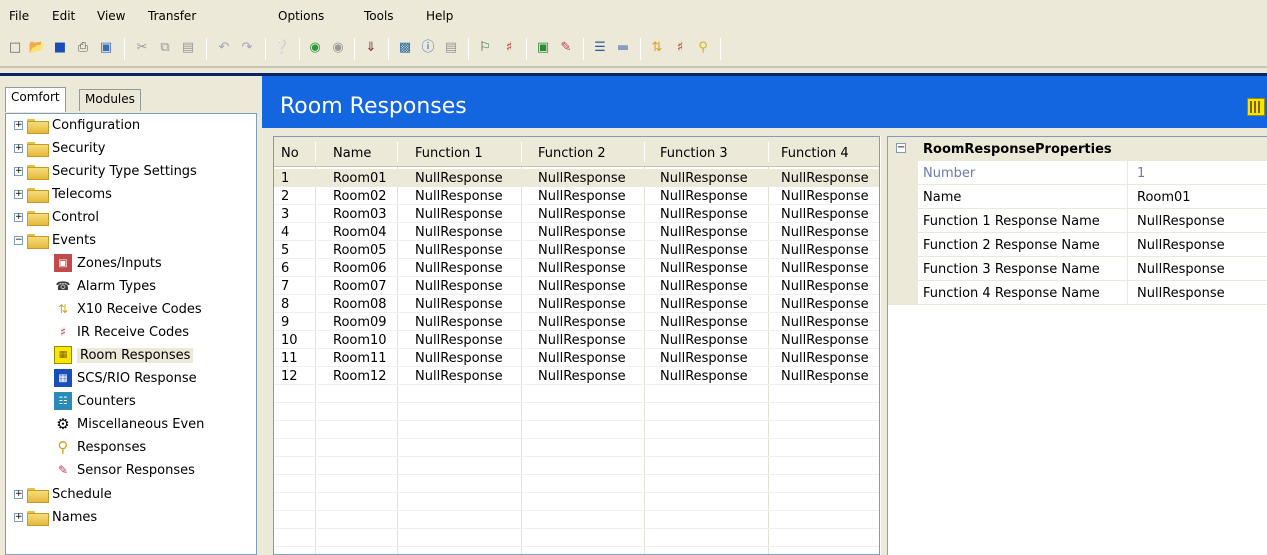 Image resolution: width=1267 pixels, height=555 pixels. What do you see at coordinates (451, 48) in the screenshot?
I see `document-icon: ▤` at bounding box center [451, 48].